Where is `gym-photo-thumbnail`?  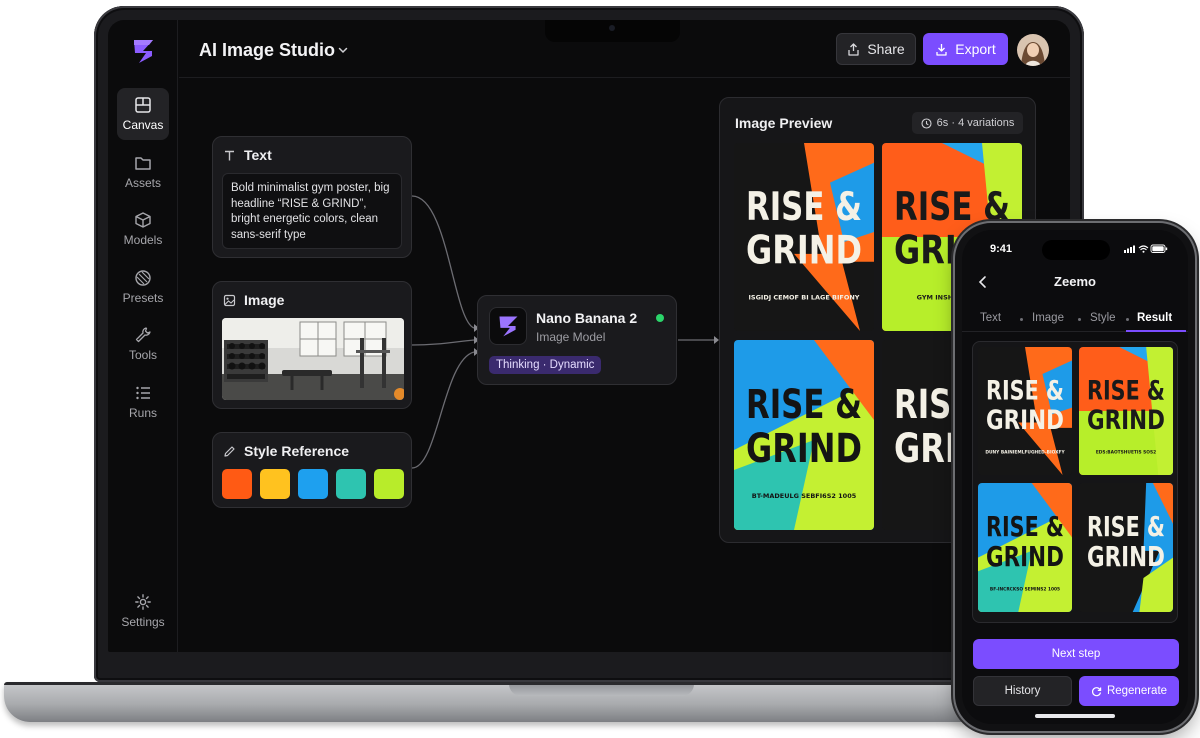 gym-photo-thumbnail is located at coordinates (313, 359).